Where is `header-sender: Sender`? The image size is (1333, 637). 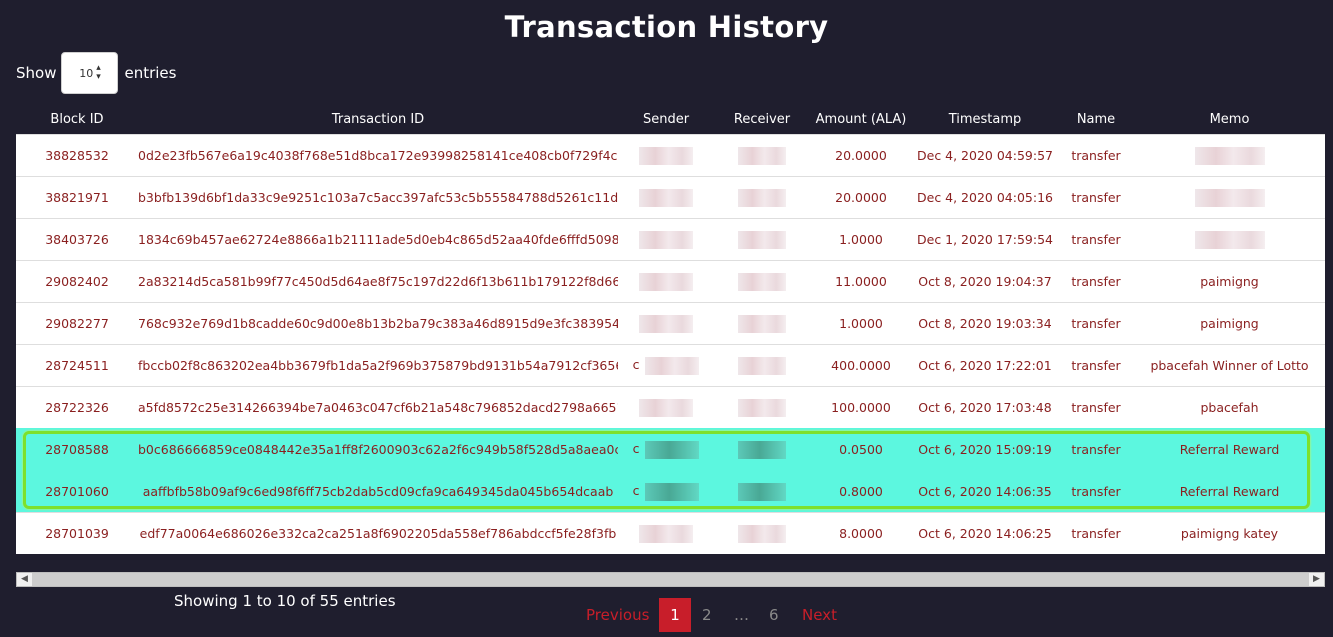
header-sender: Sender is located at coordinates (666, 119).